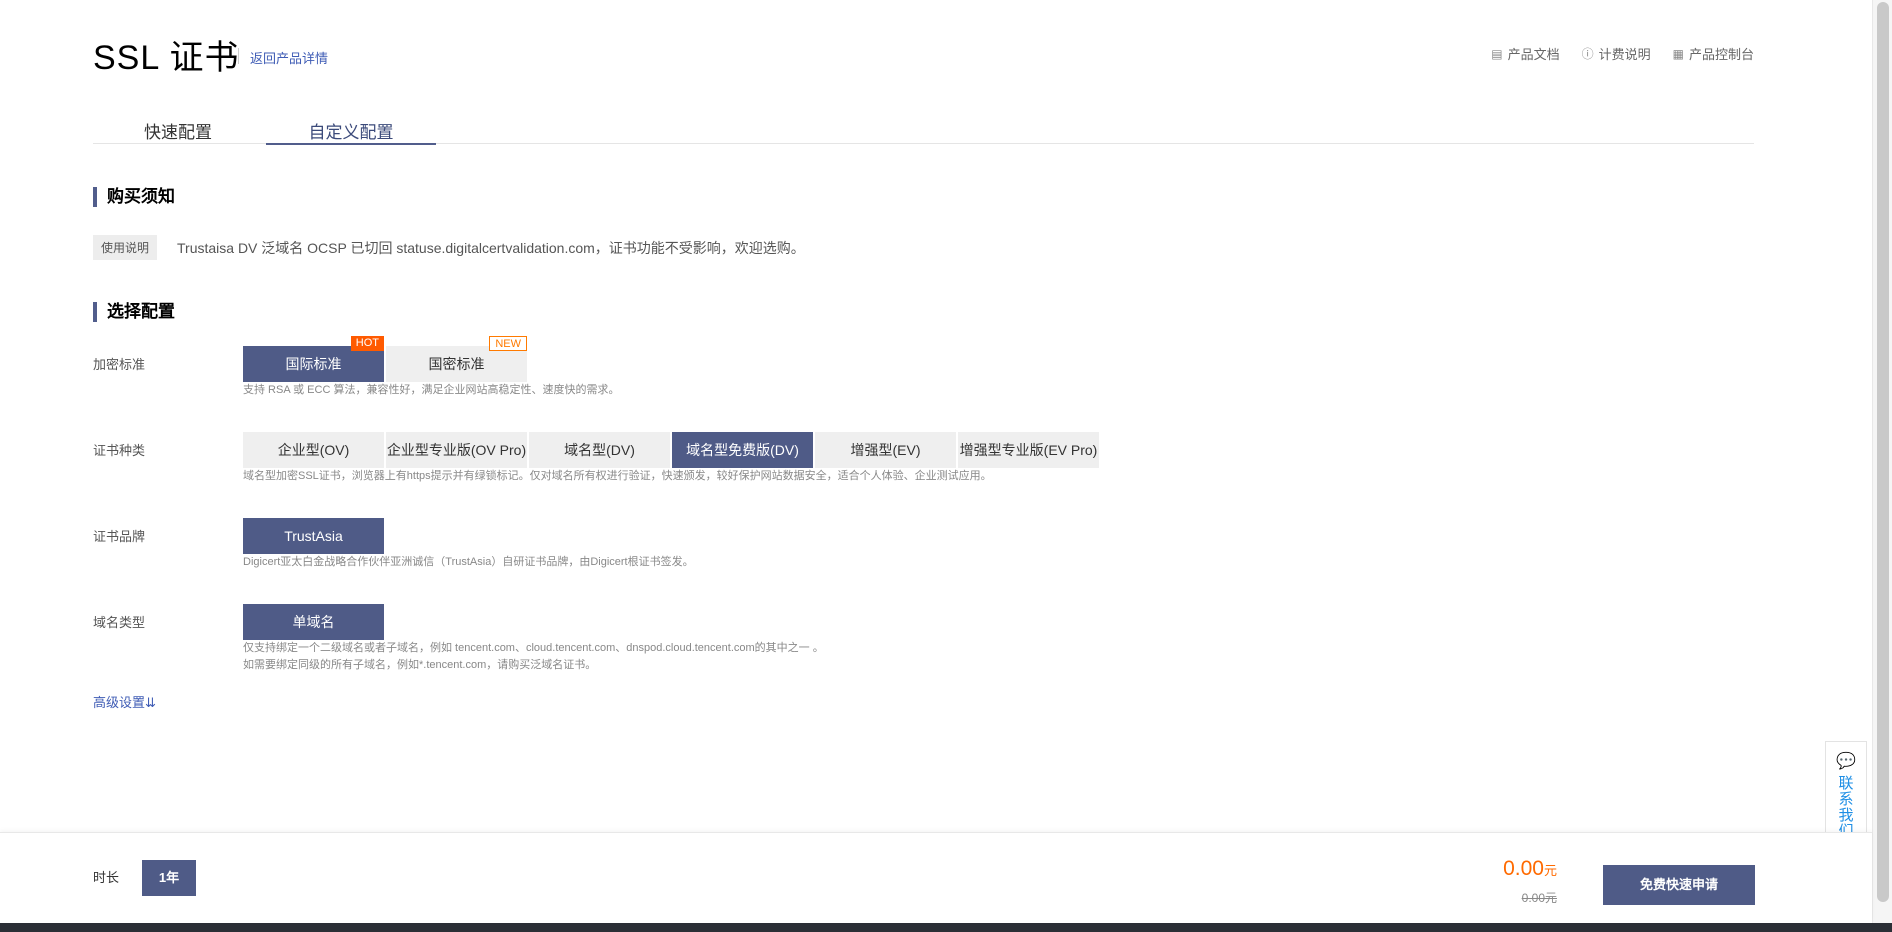 The height and width of the screenshot is (932, 1892). What do you see at coordinates (599, 450) in the screenshot?
I see `option-dv: 域名型(DV)` at bounding box center [599, 450].